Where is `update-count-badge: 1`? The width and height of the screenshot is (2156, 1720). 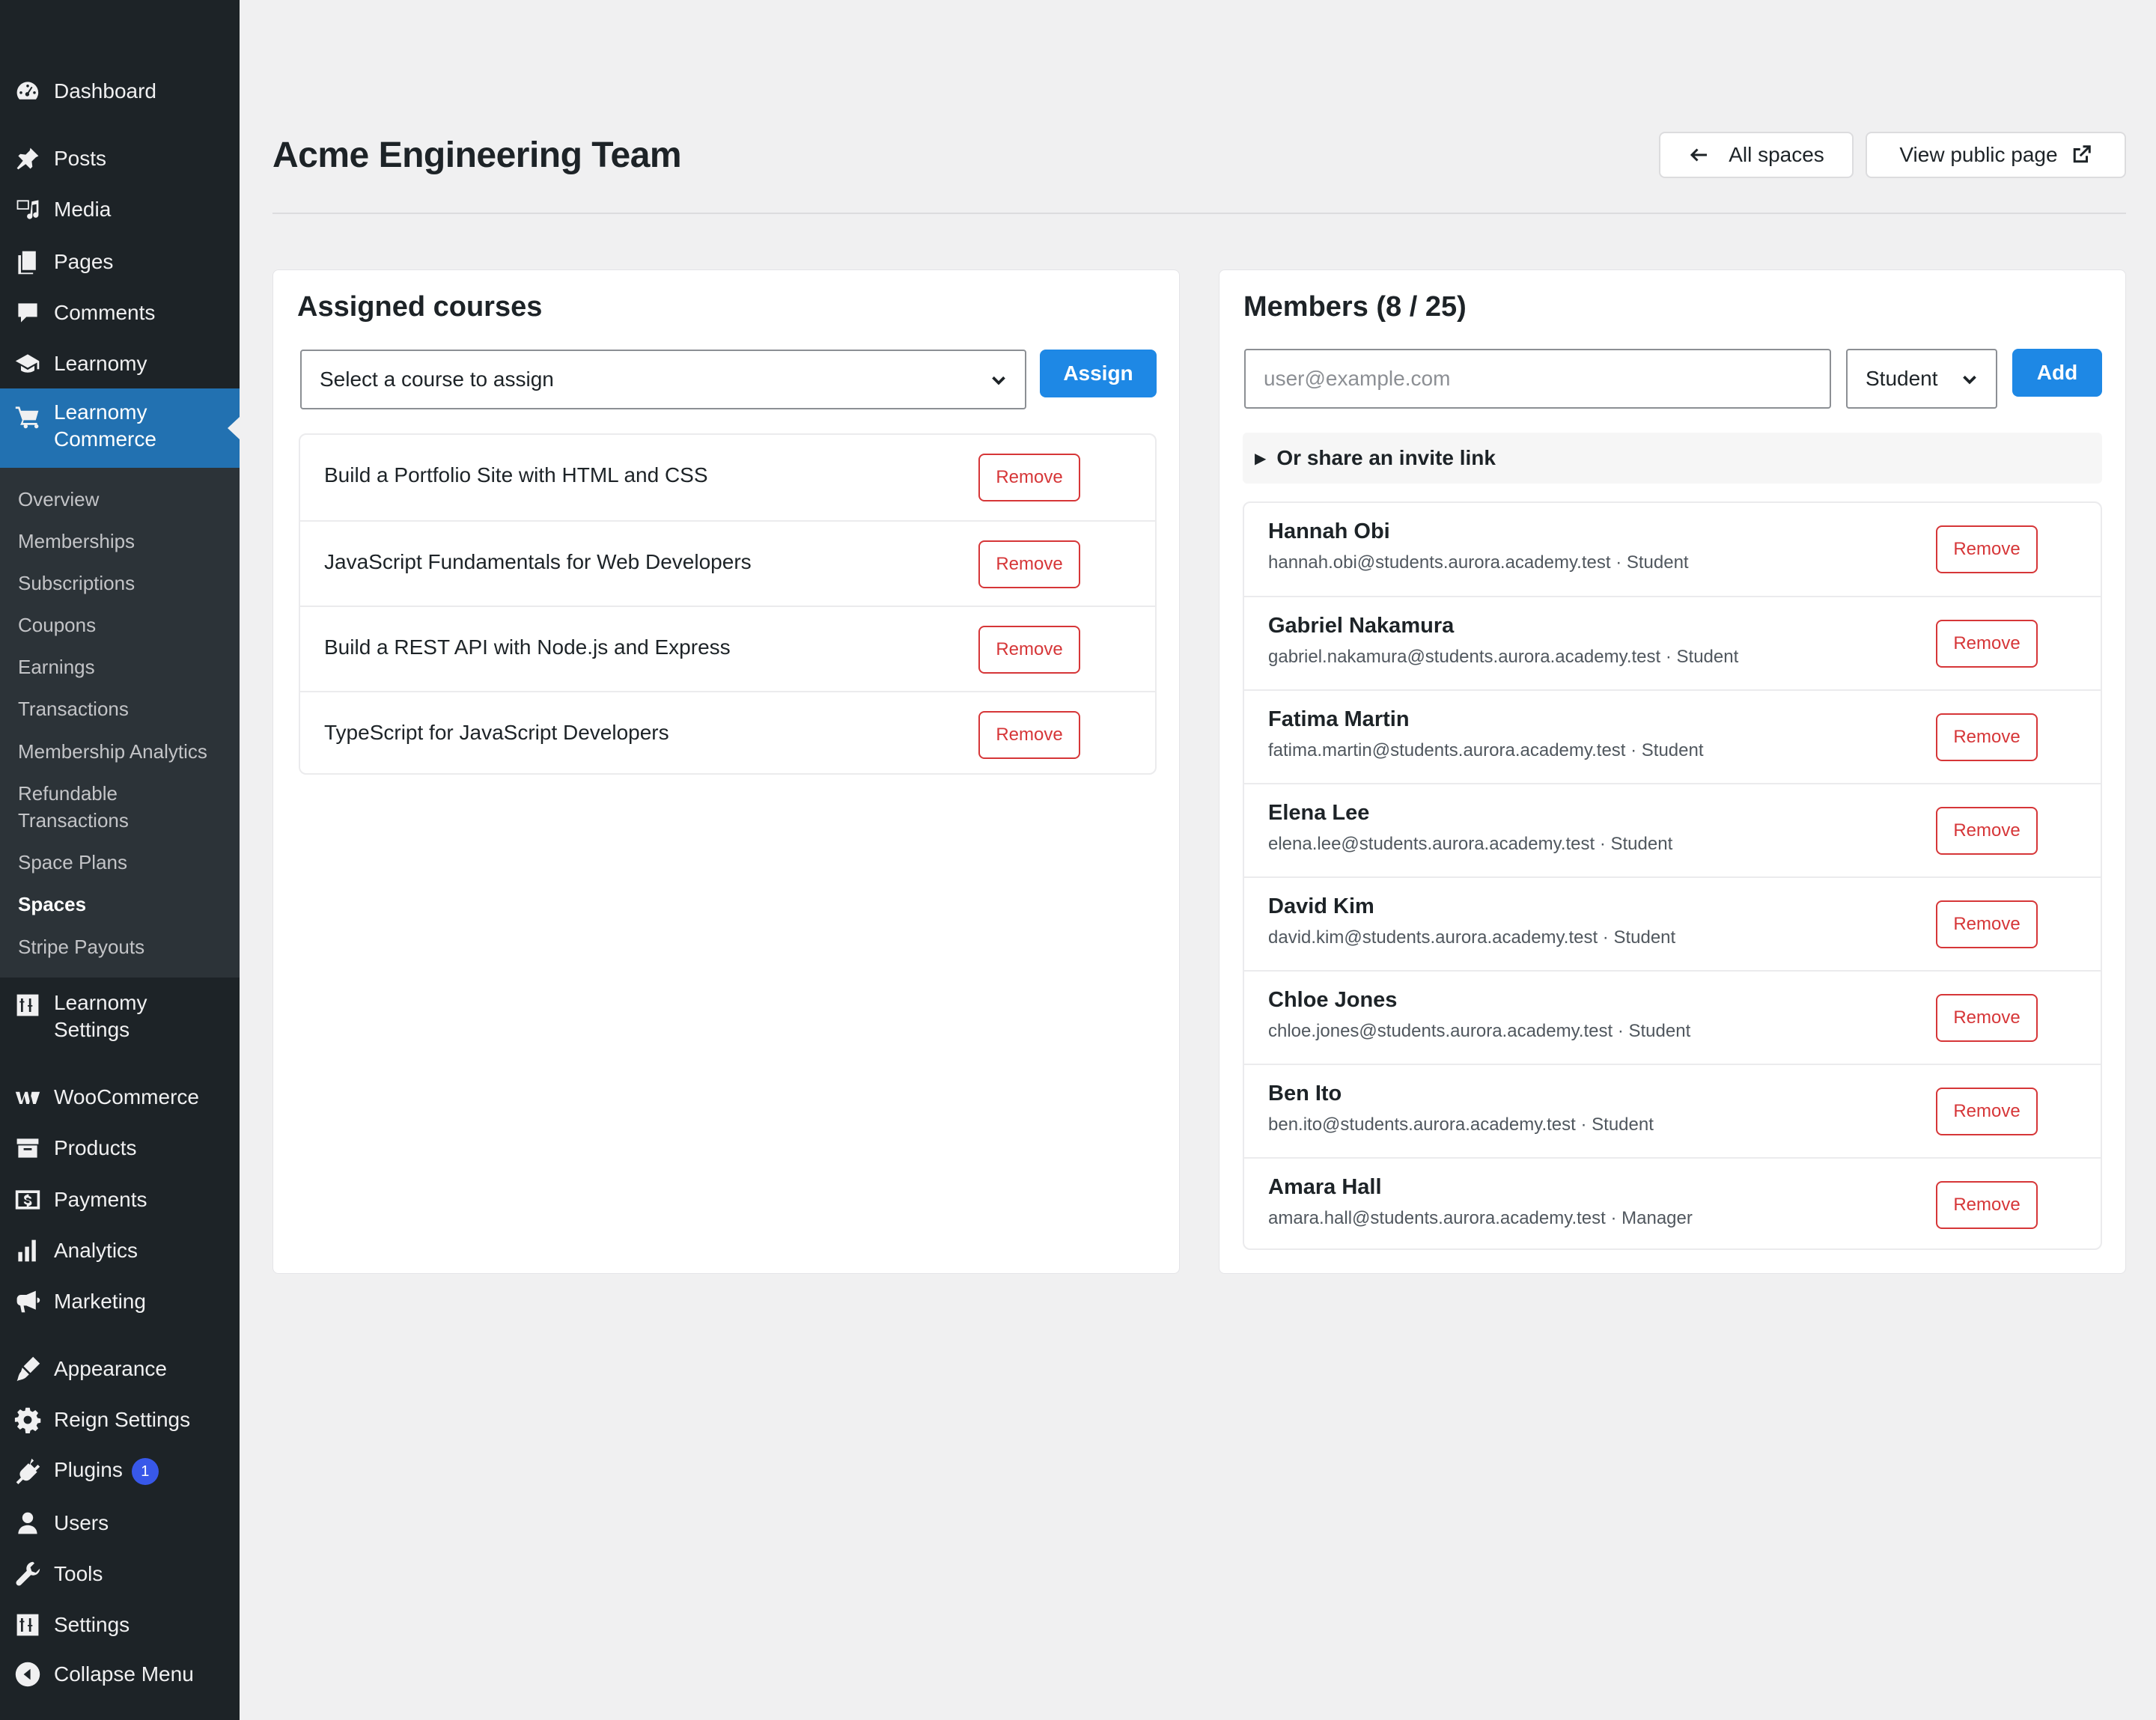
update-count-badge: 1 is located at coordinates (145, 1471).